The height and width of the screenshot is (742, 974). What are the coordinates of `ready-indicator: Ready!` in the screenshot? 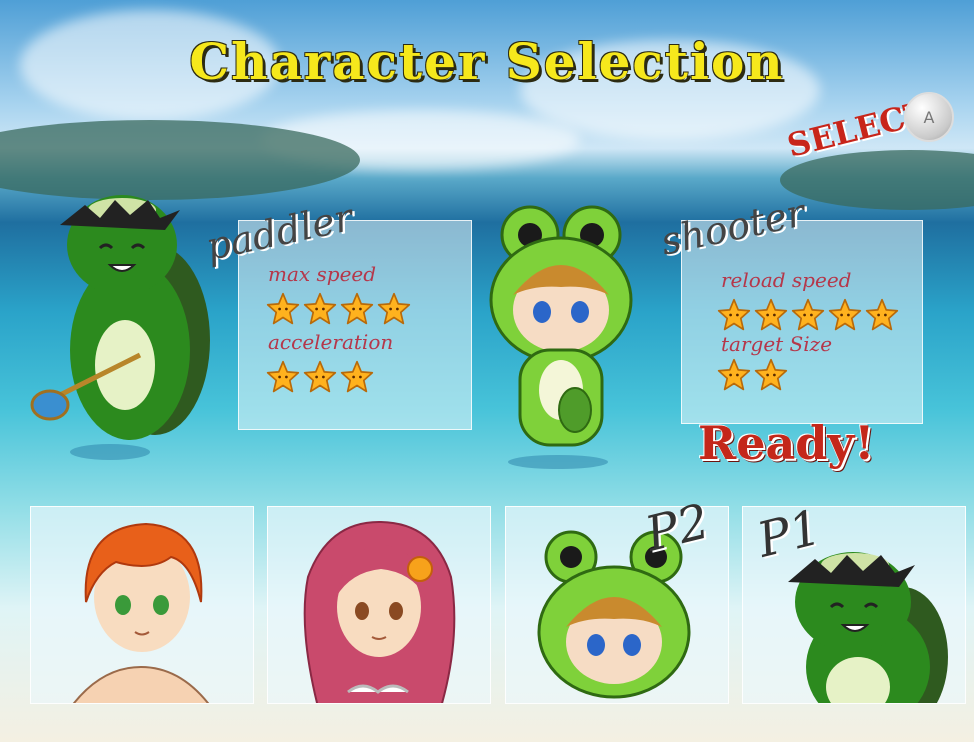 It's located at (786, 443).